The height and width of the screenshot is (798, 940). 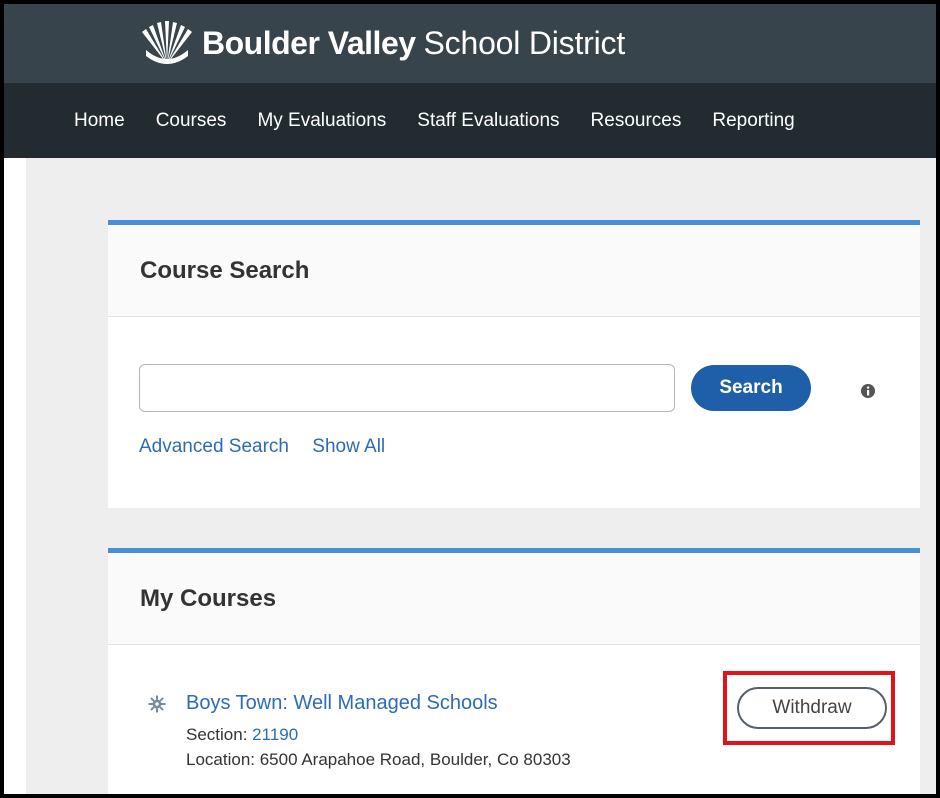 I want to click on withdraw-button: Withdraw, so click(x=812, y=708).